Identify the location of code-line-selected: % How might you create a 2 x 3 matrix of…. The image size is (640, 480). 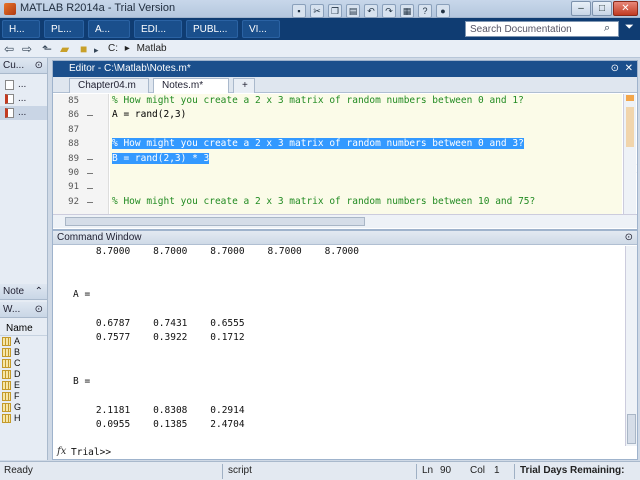
(366, 144).